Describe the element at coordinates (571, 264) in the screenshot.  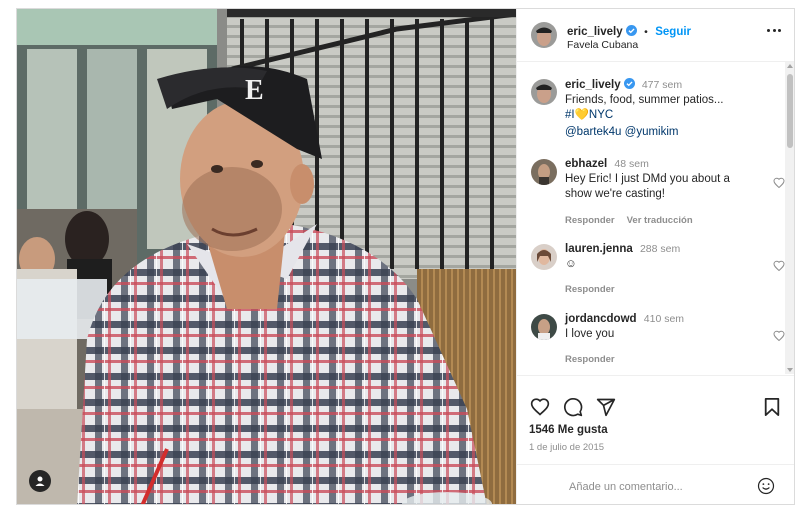
I see `comment-text: ☺` at that location.